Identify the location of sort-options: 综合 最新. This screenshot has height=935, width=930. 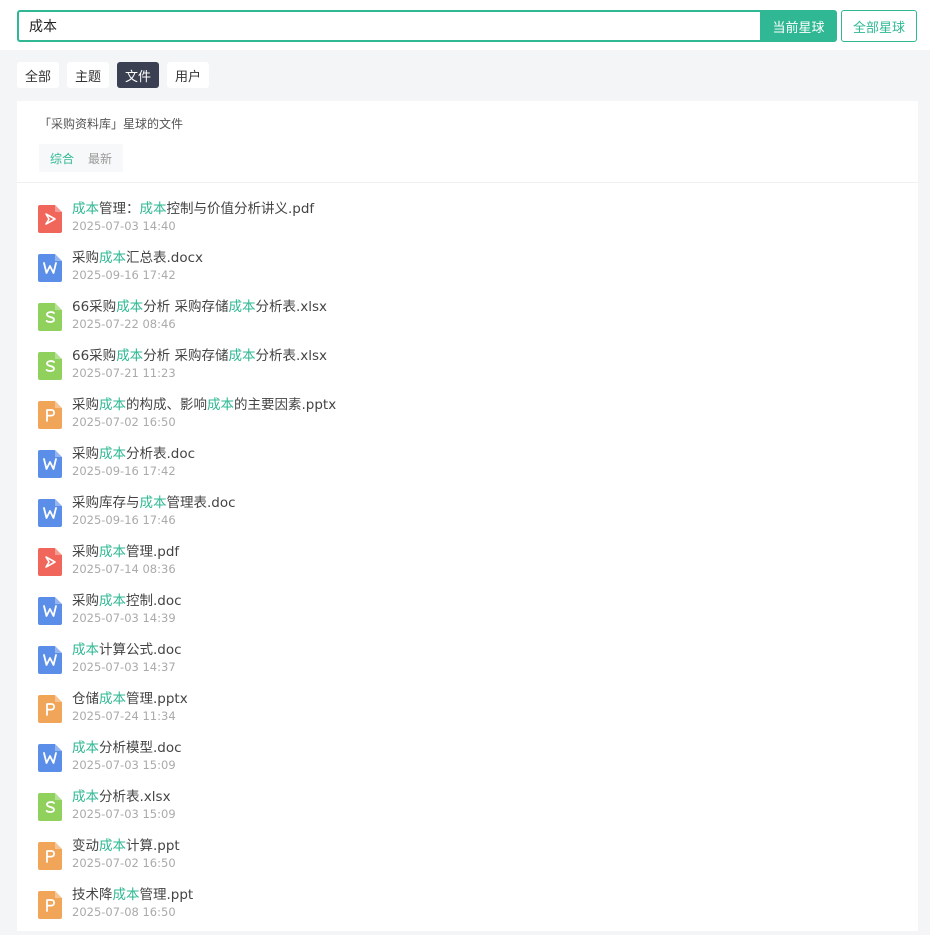
(81, 158).